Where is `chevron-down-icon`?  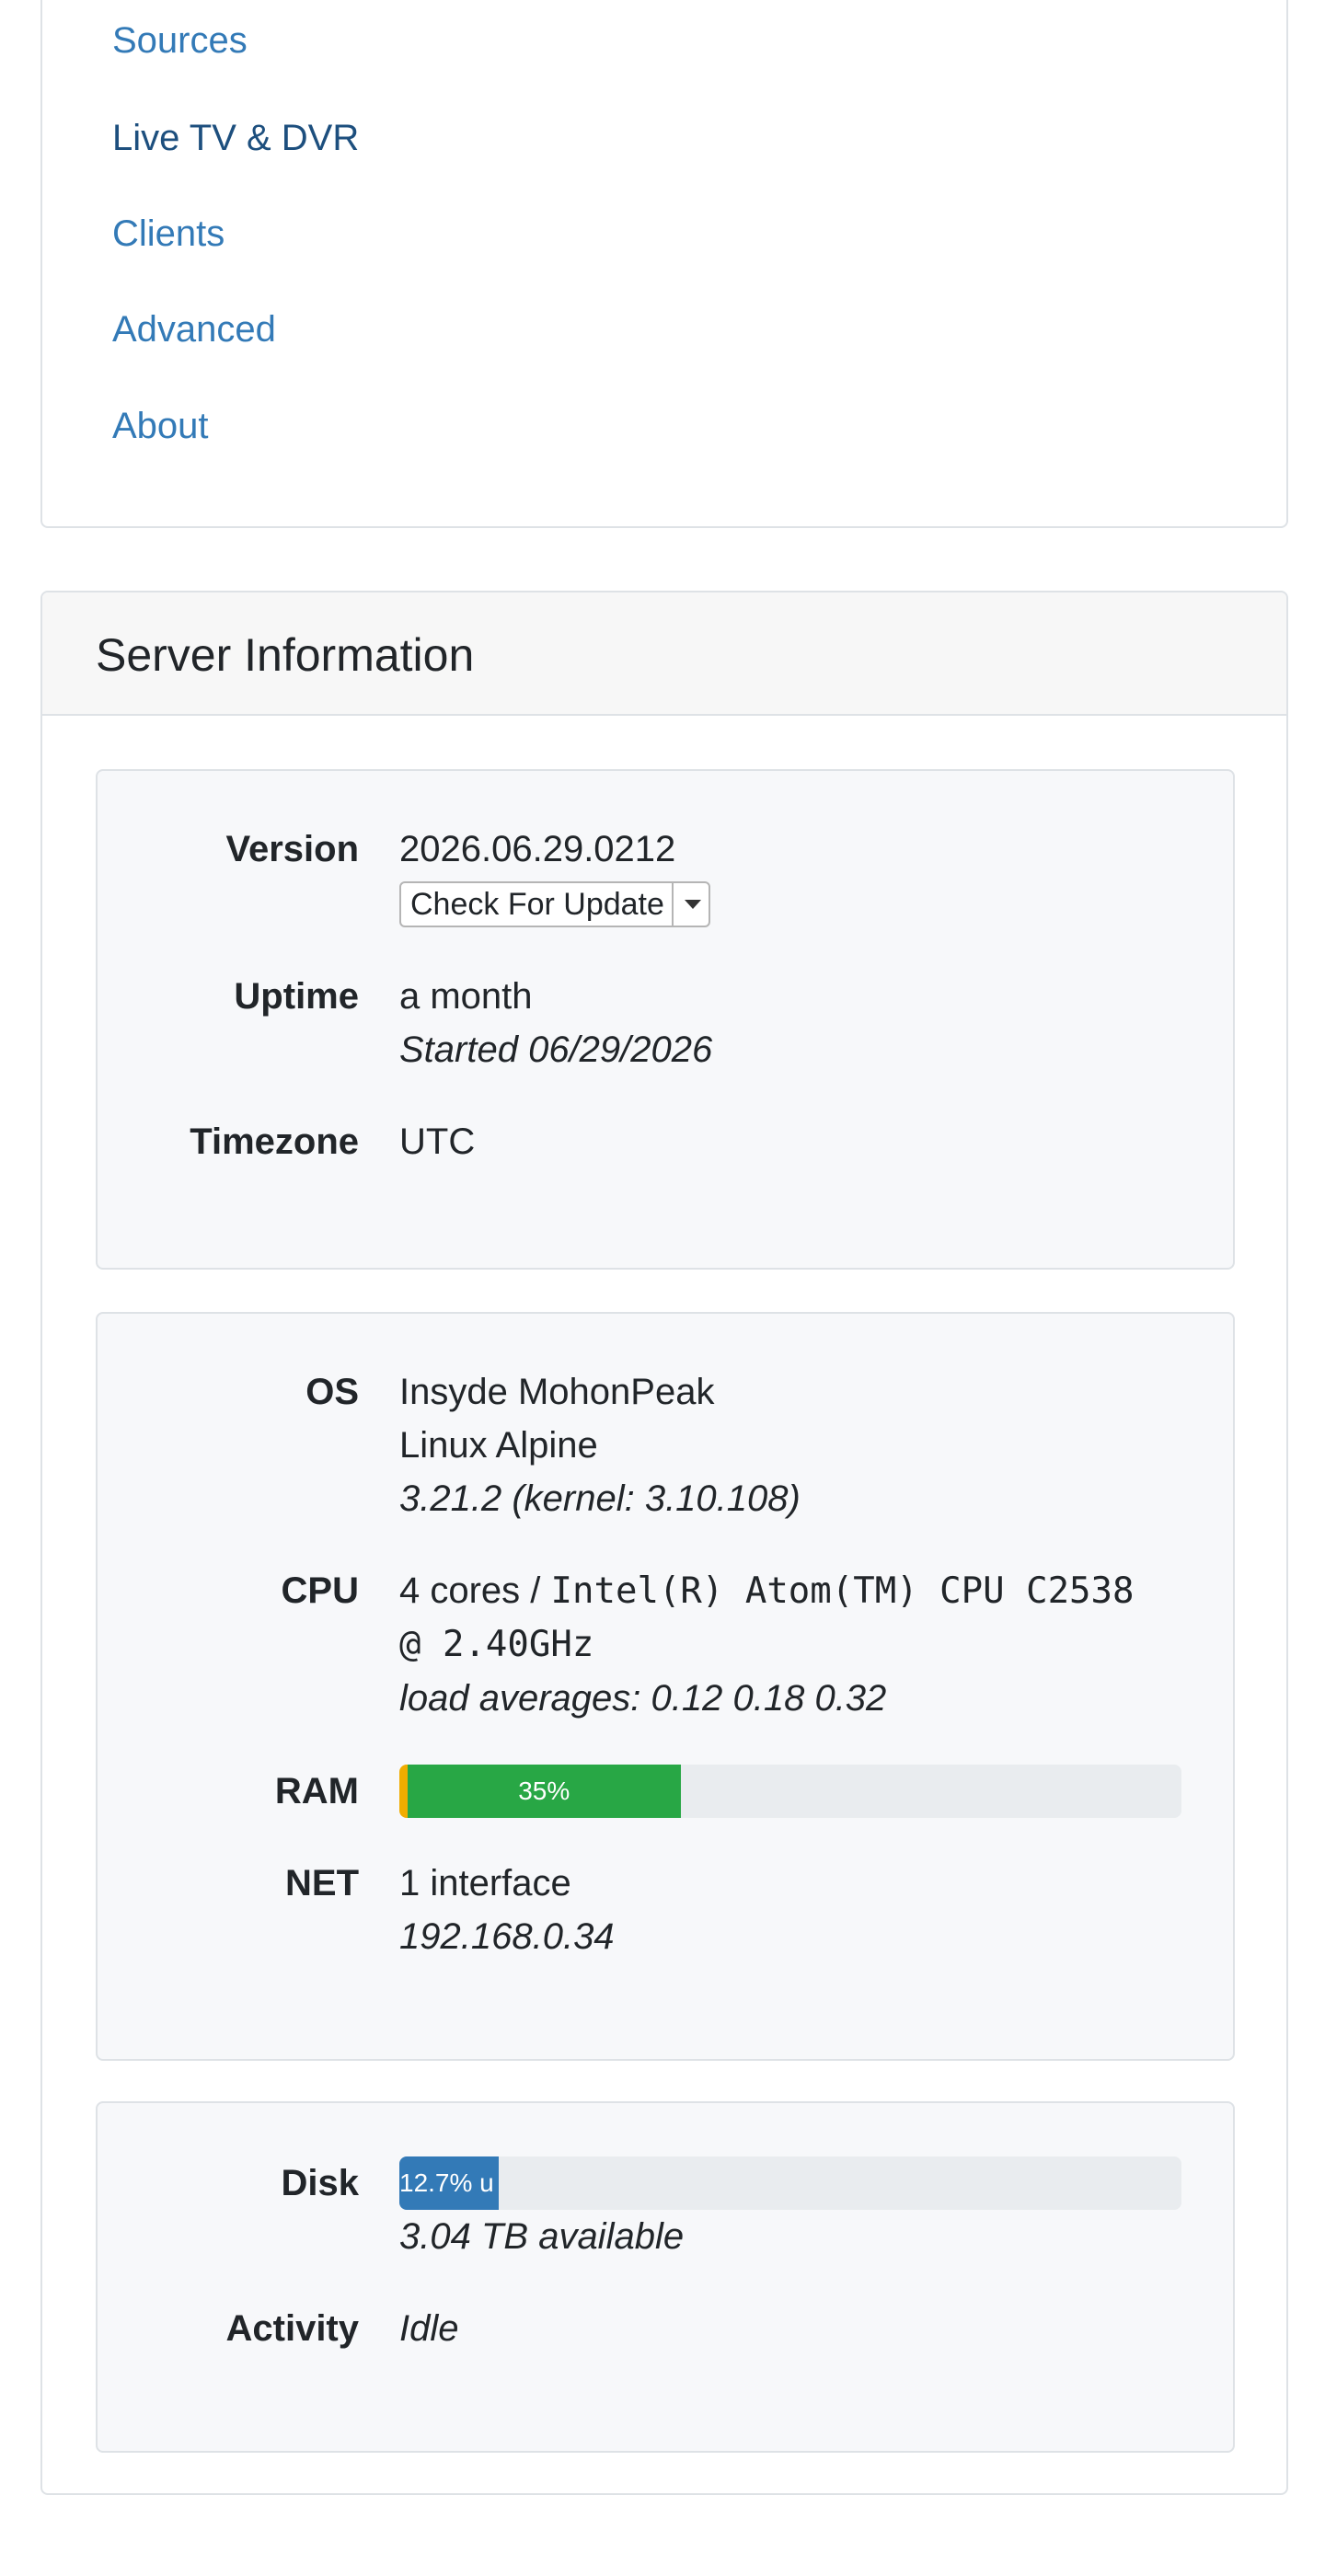
chevron-down-icon is located at coordinates (690, 904).